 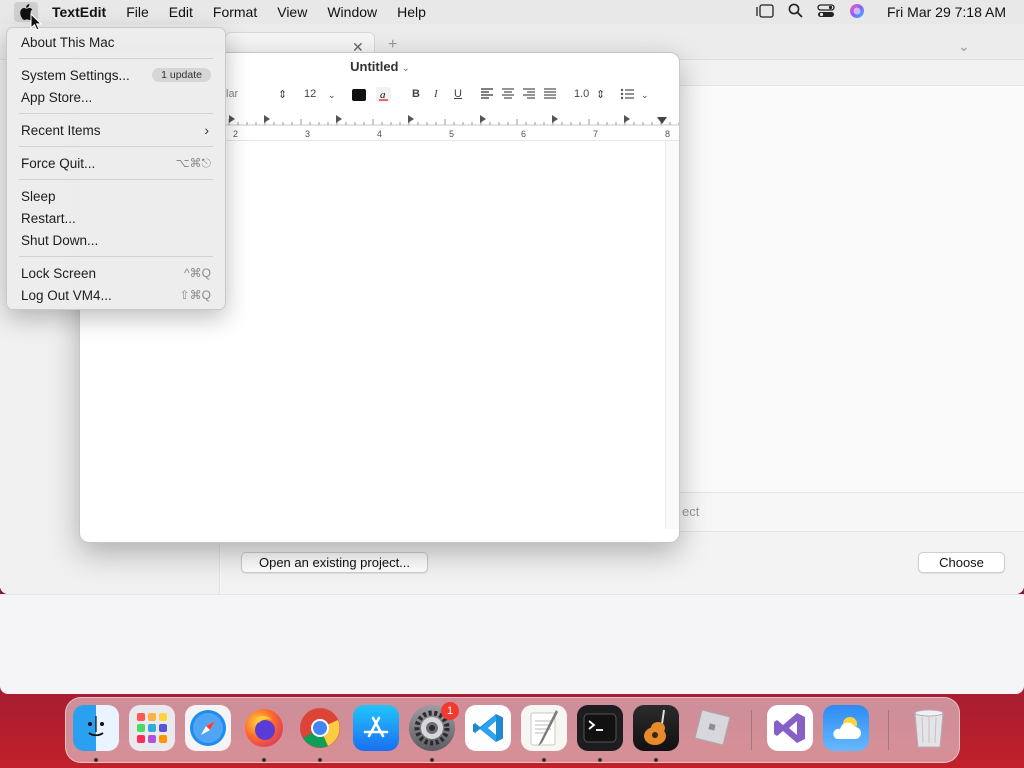 I want to click on project-field-row, so click(x=852, y=512).